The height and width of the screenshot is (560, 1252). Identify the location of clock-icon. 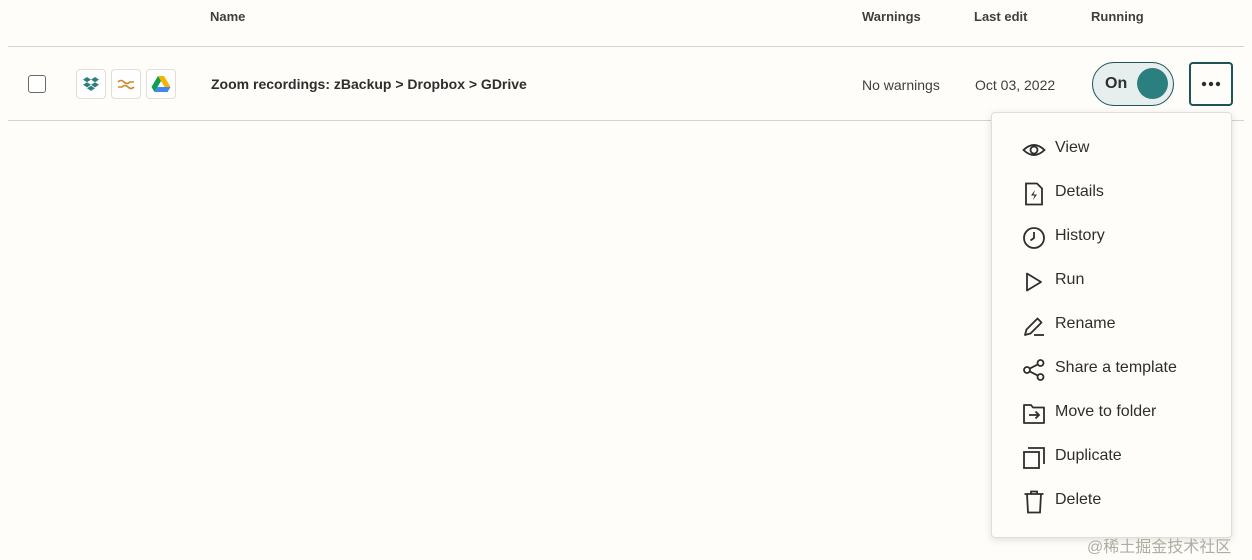
(1034, 238).